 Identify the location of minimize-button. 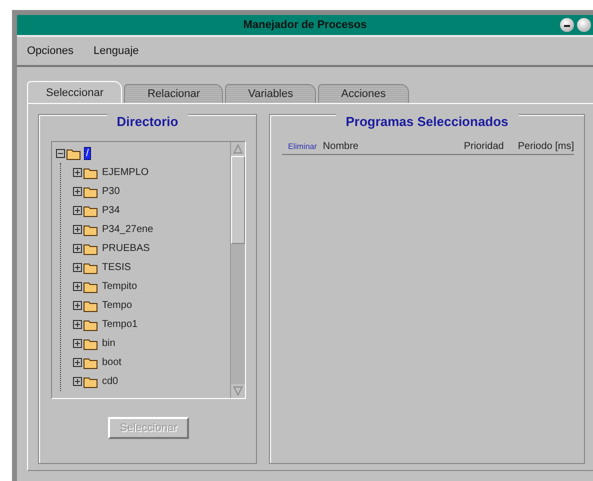
(567, 25).